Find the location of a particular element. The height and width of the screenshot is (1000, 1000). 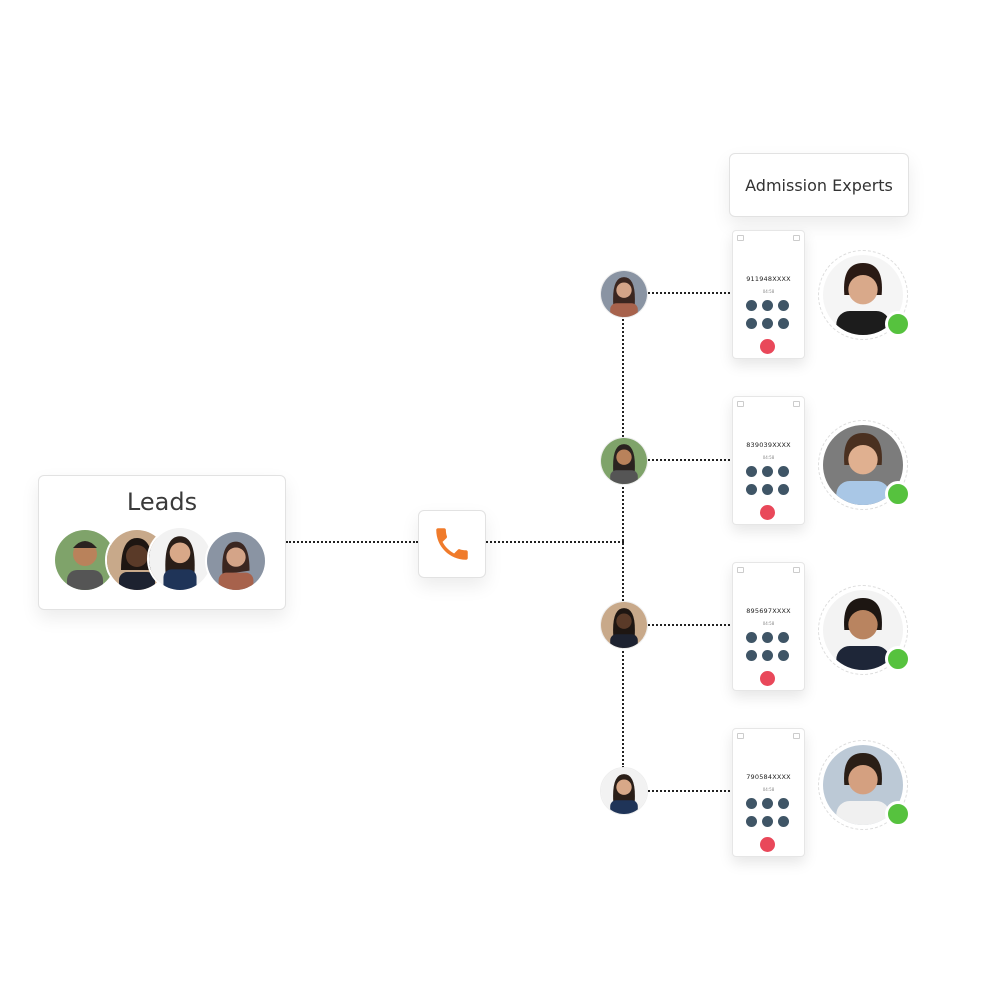

call-screen: 895697XXXX 04:58 is located at coordinates (768, 626).